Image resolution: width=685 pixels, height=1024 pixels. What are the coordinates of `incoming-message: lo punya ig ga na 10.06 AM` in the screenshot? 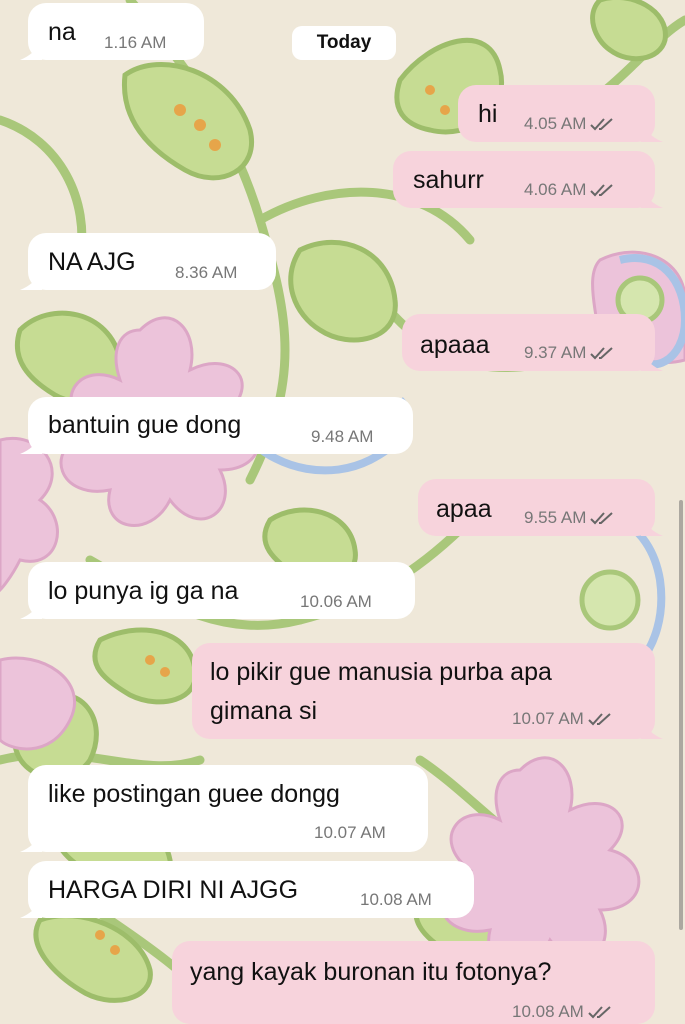 It's located at (217, 590).